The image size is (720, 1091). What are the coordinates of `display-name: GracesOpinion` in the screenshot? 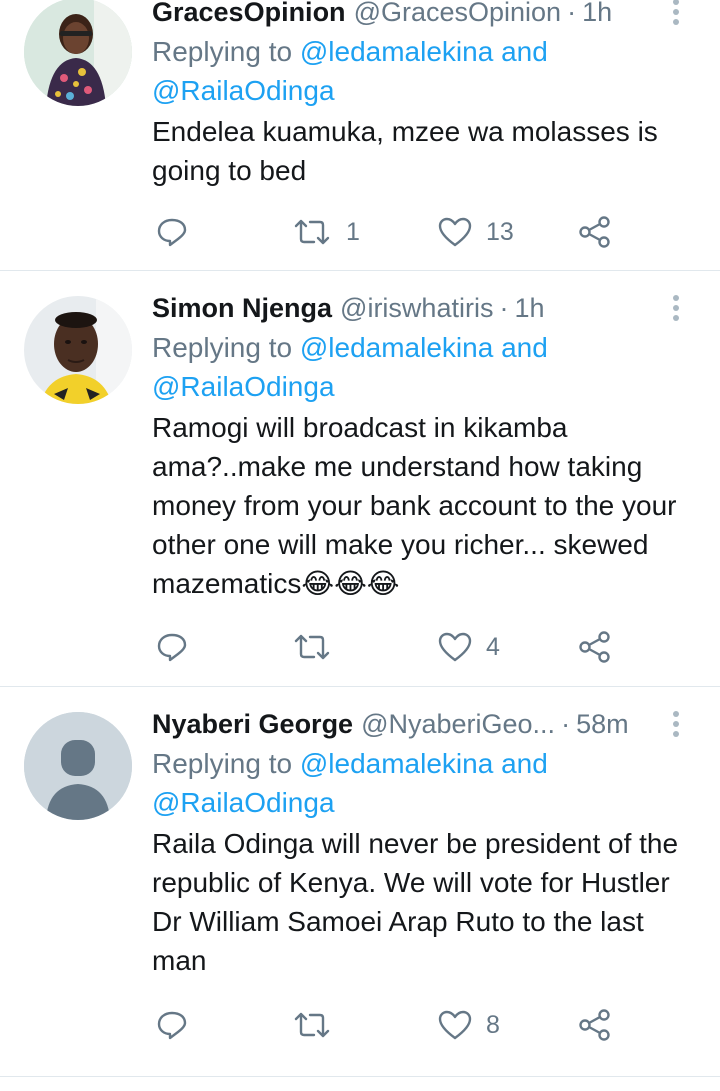 It's located at (249, 14).